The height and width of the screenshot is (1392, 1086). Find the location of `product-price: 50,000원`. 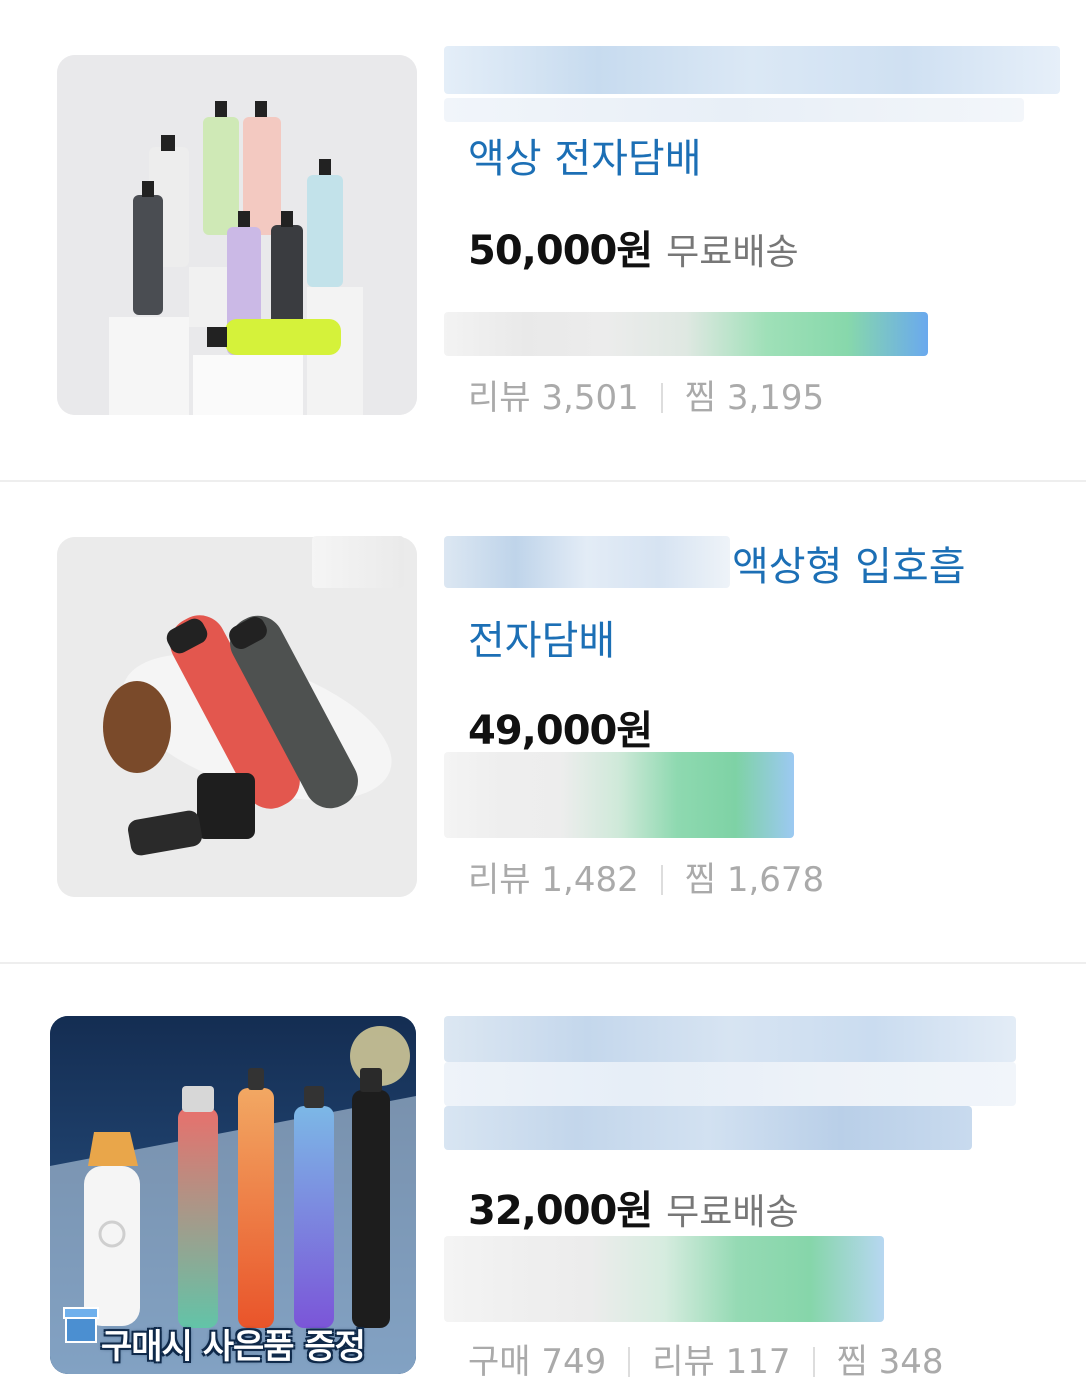

product-price: 50,000원 is located at coordinates (560, 251).